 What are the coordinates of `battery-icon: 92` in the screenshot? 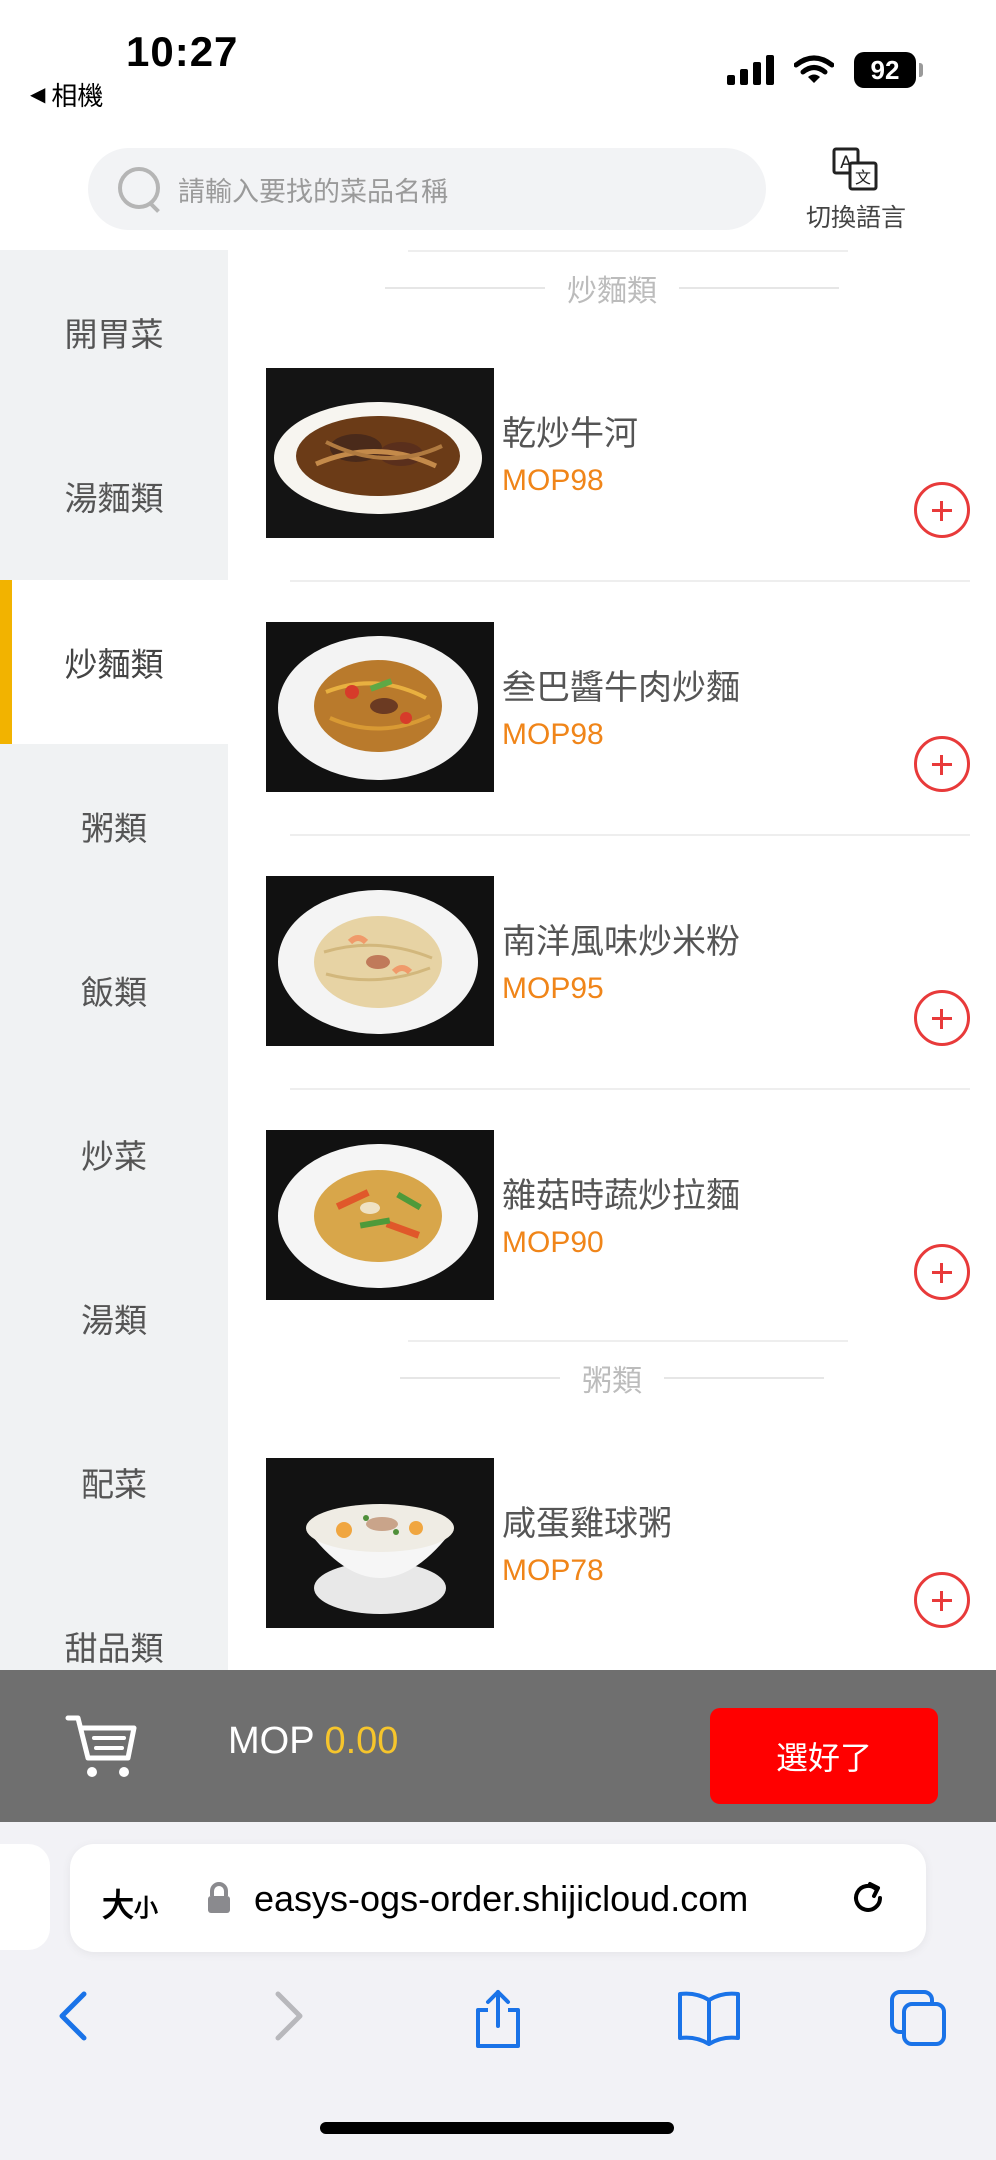 It's located at (888, 70).